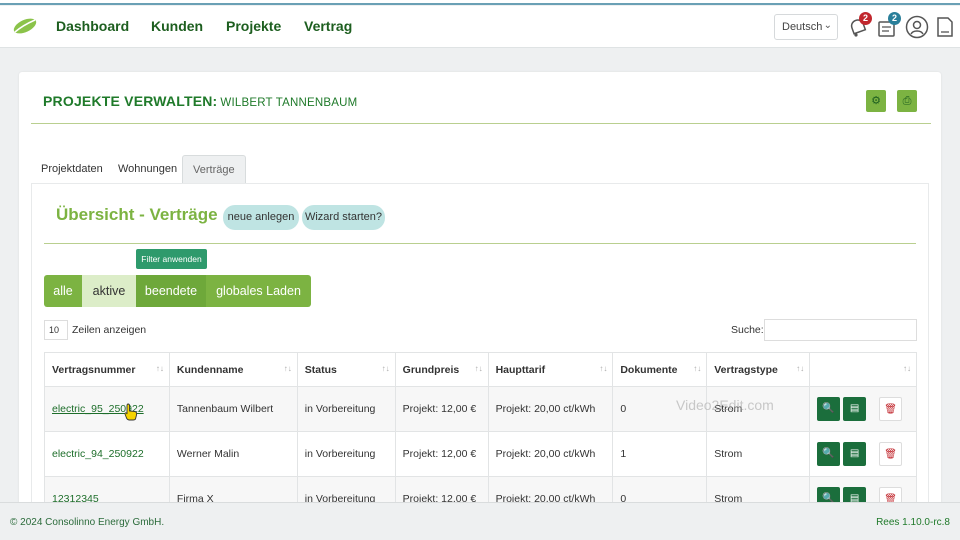 Image resolution: width=960 pixels, height=540 pixels. I want to click on nav-dashboard: Dashboard, so click(92, 26).